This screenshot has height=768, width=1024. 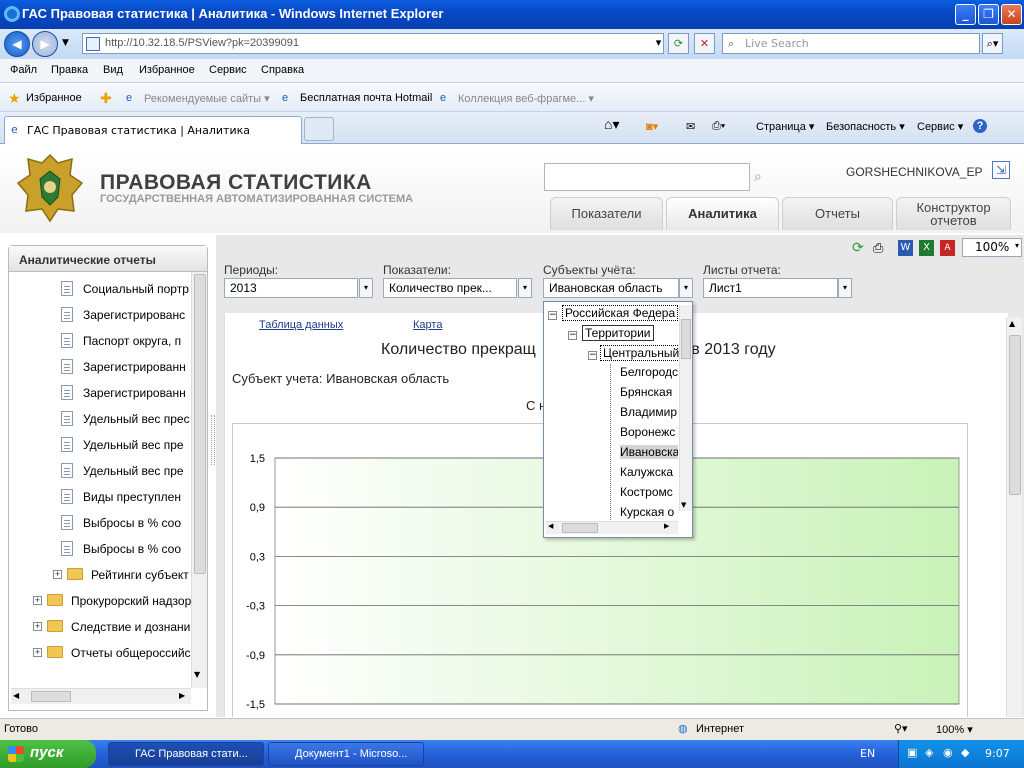 I want to click on pdf-export-icon: A, so click(x=947, y=248).